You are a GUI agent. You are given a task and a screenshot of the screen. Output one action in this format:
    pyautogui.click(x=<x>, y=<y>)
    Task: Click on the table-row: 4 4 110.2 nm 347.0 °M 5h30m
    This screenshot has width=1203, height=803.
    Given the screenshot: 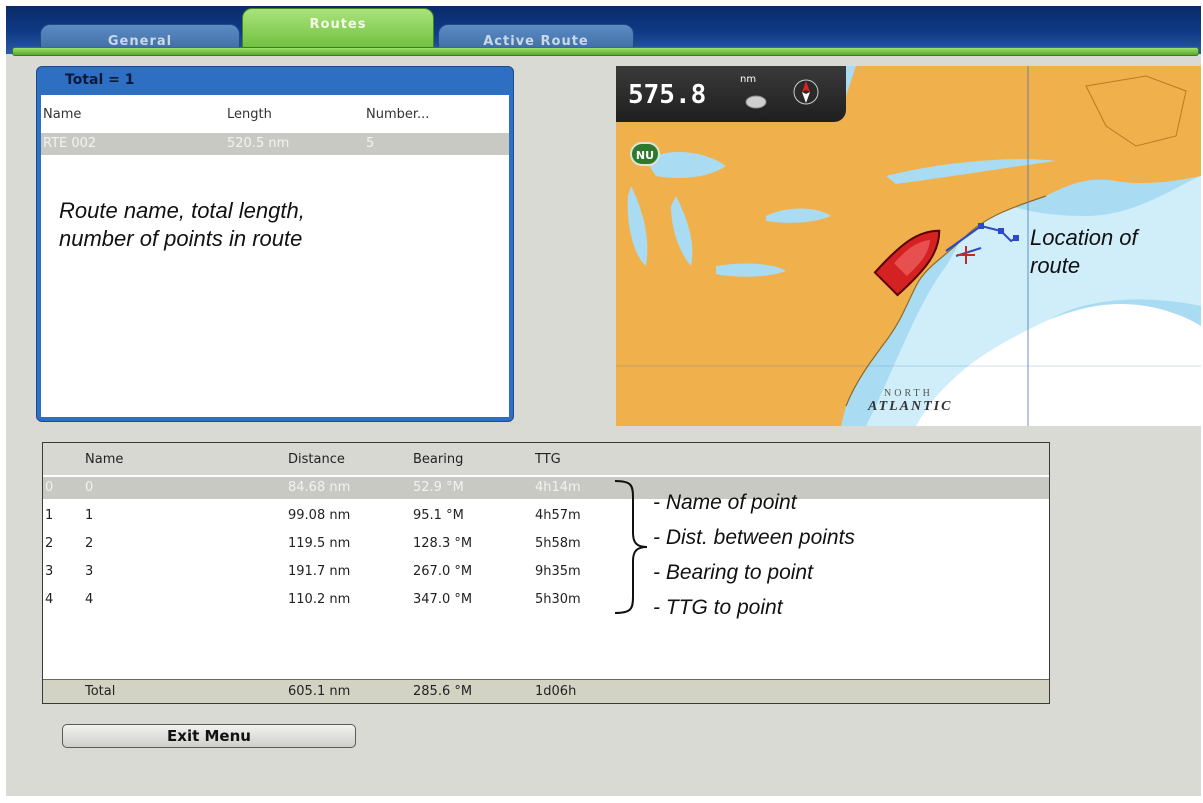 What is the action you would take?
    pyautogui.click(x=546, y=600)
    